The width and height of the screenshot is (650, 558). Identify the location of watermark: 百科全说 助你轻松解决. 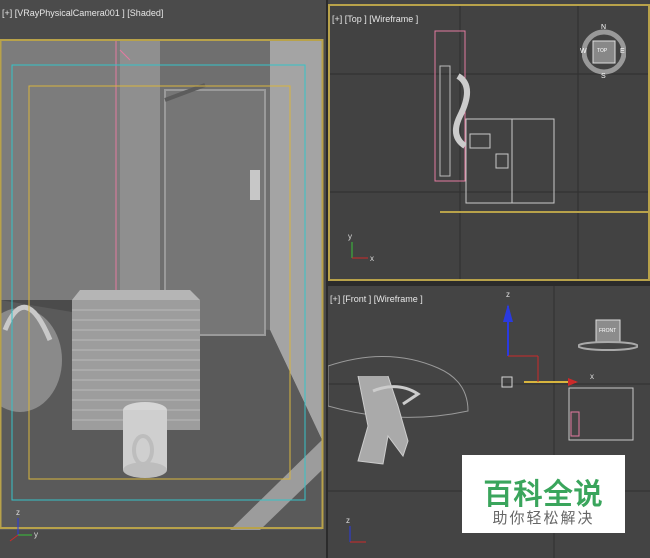
(543, 494).